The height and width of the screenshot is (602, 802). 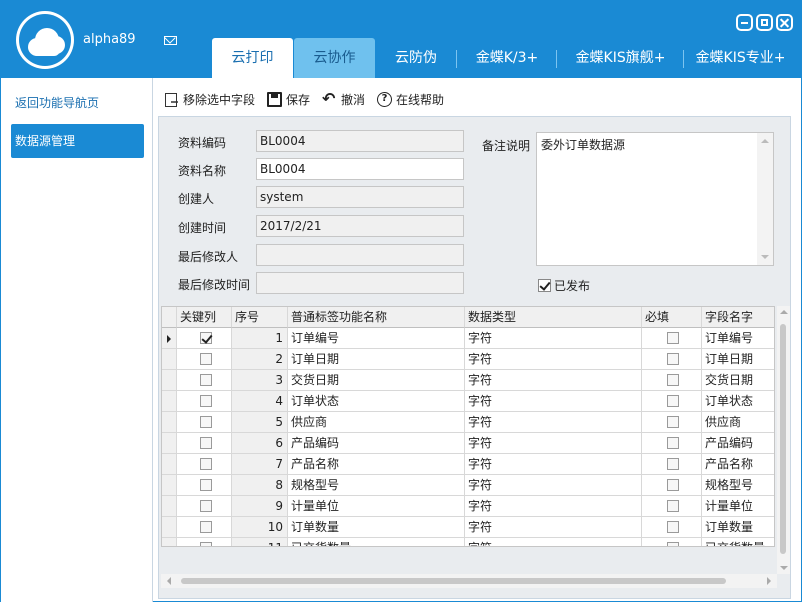 I want to click on name-cell: 规格型号, so click(x=376, y=485).